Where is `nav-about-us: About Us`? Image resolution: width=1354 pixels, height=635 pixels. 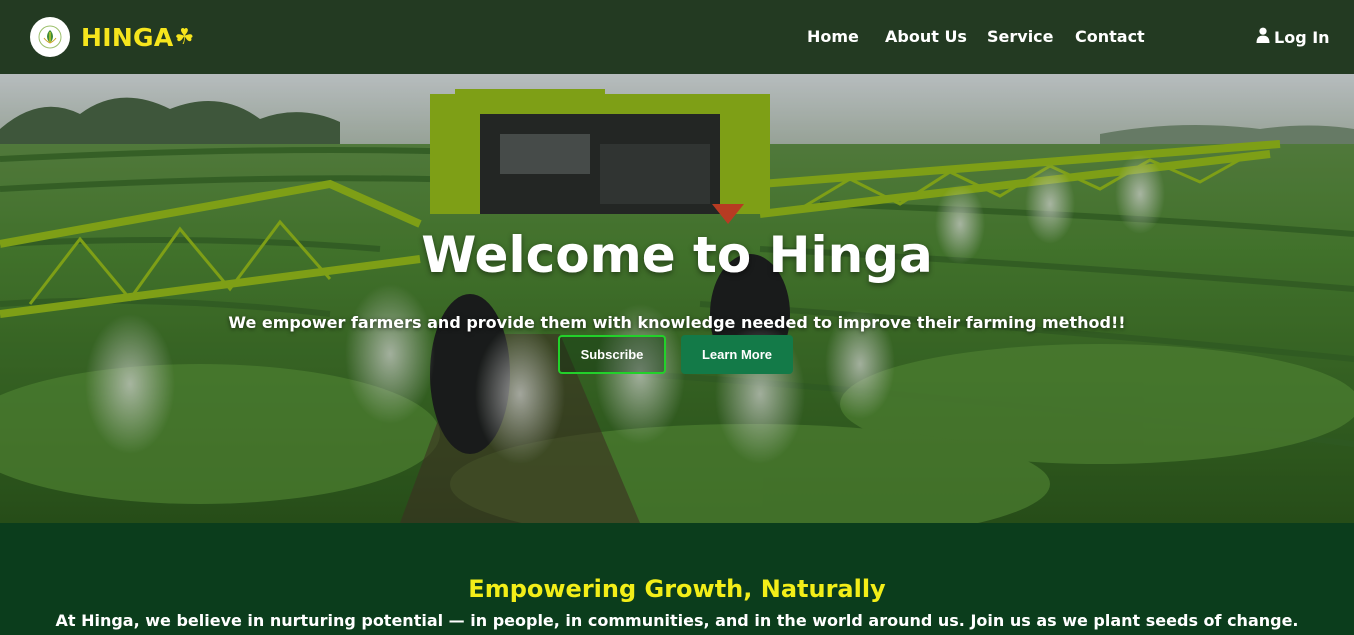 nav-about-us: About Us is located at coordinates (926, 36).